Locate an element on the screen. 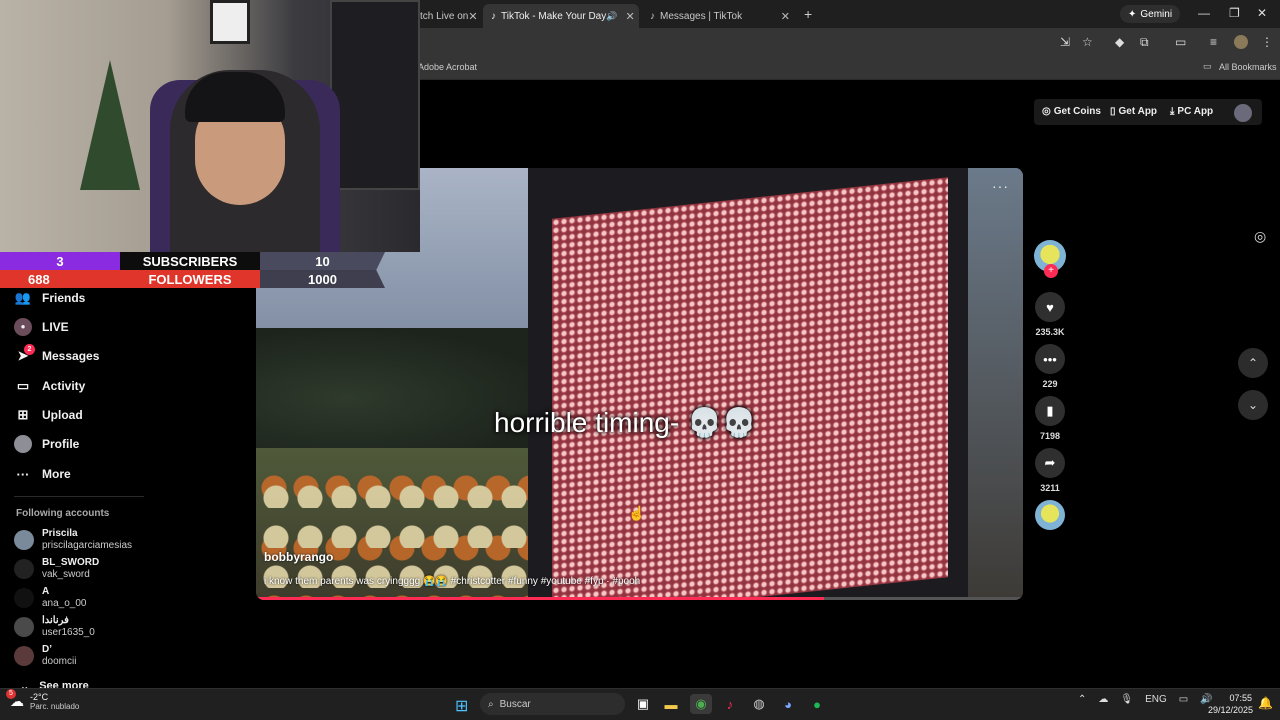 The width and height of the screenshot is (1280, 720). account-item: فرناندا user1635_0 is located at coordinates (54, 627).